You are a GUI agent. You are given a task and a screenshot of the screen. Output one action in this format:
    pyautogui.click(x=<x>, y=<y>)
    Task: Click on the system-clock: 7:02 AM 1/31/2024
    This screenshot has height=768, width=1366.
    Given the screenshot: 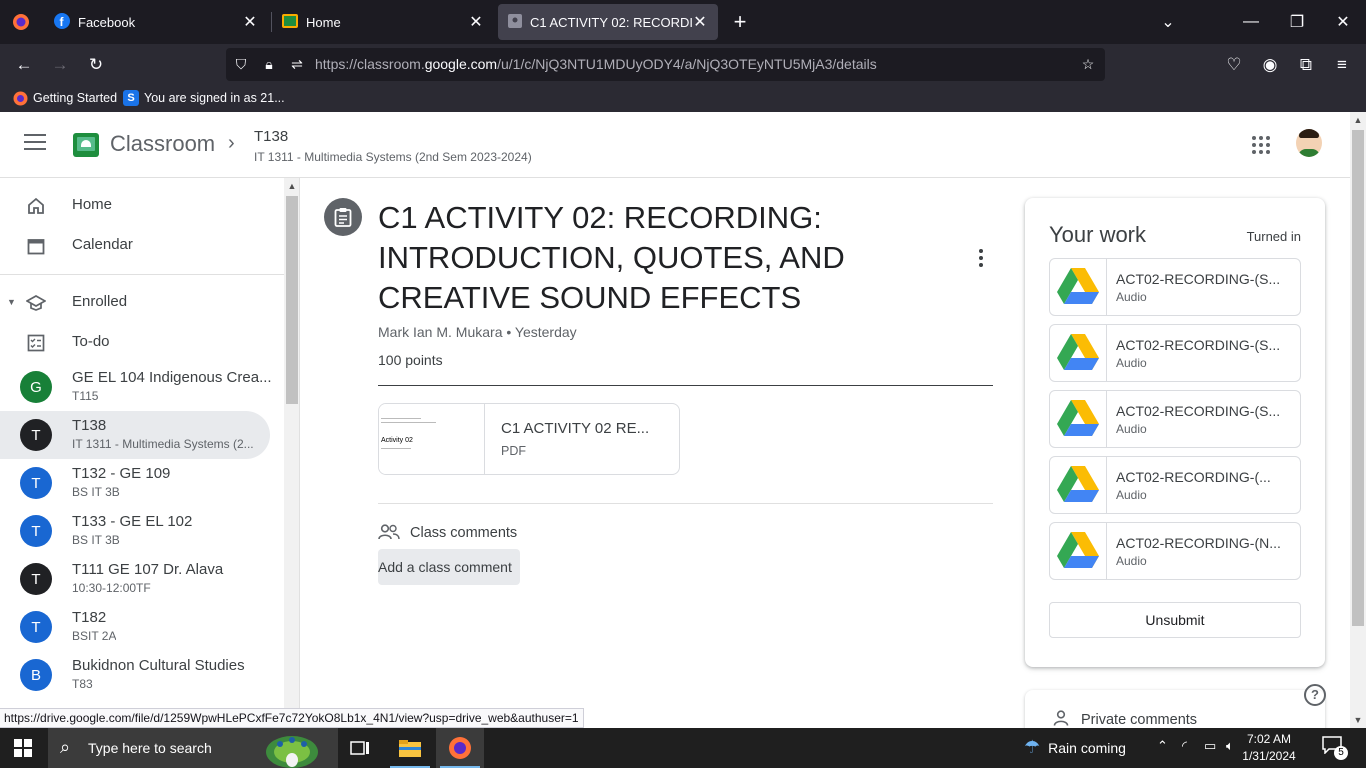 What is the action you would take?
    pyautogui.click(x=1269, y=748)
    